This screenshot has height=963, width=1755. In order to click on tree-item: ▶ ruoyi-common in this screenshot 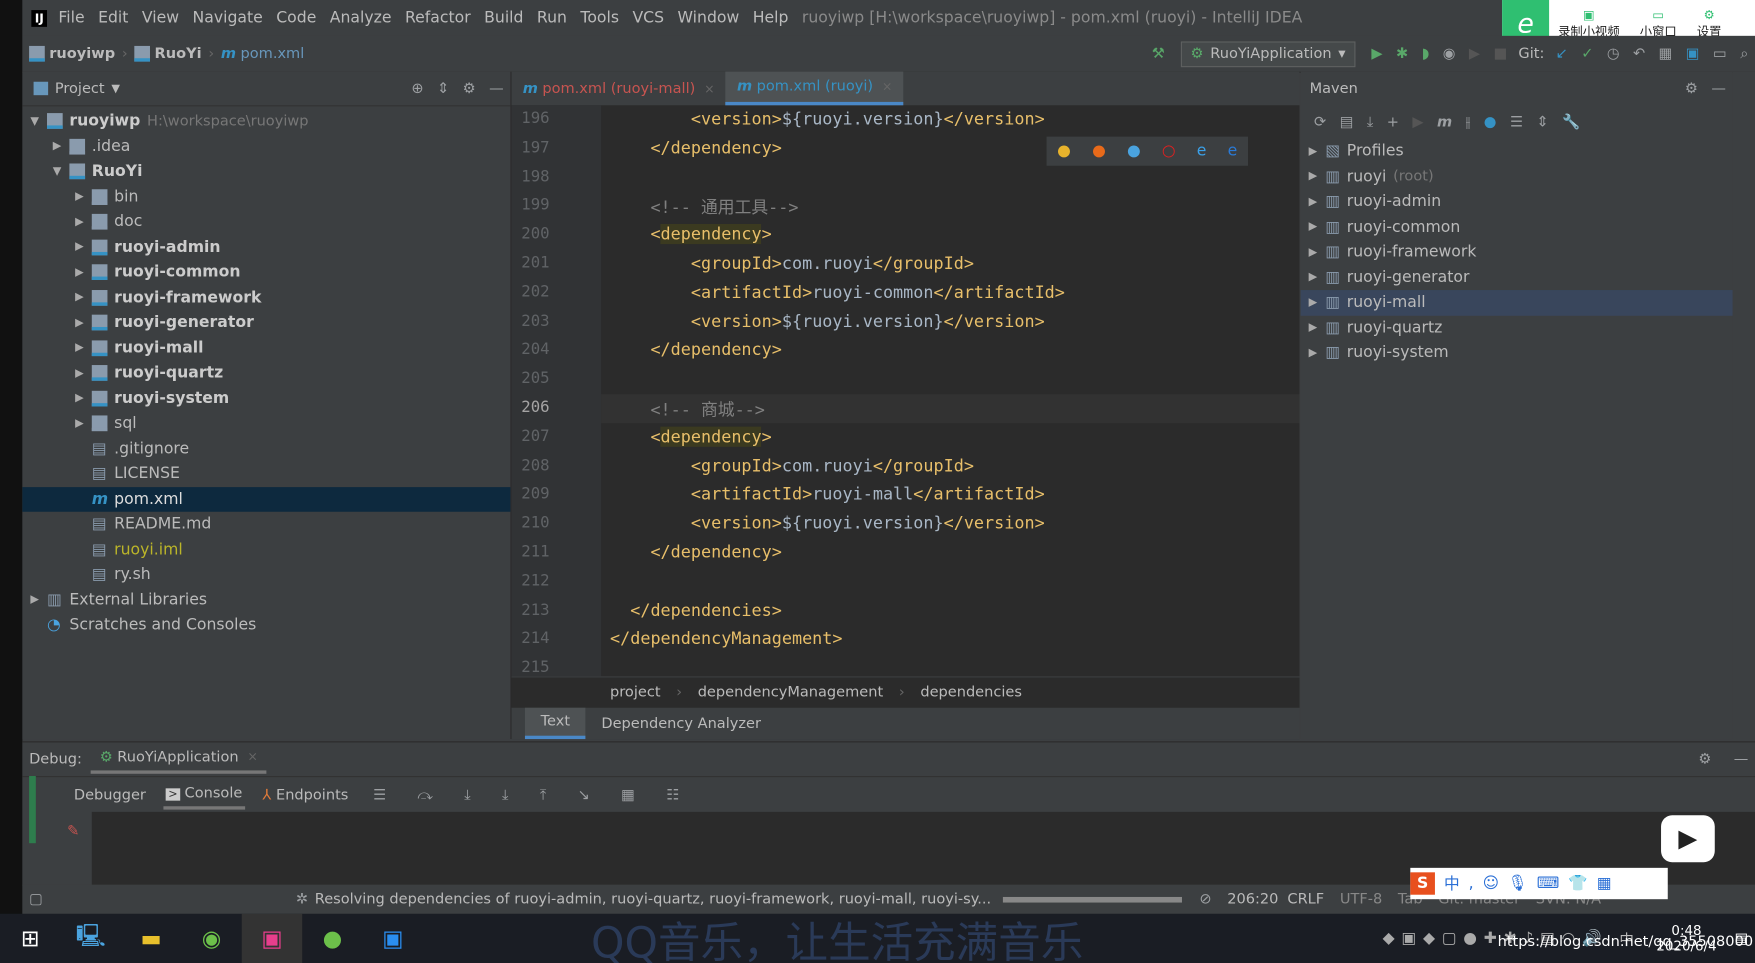, I will do `click(266, 272)`.